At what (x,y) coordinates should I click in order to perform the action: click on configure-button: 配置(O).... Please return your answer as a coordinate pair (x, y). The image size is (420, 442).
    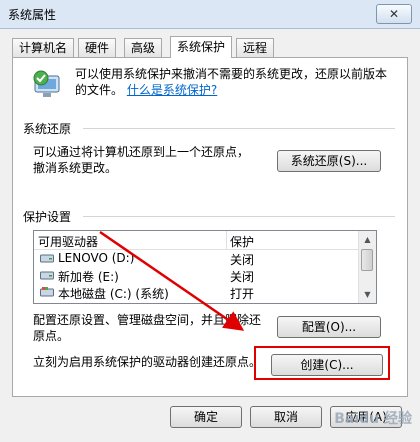
    Looking at the image, I should click on (329, 327).